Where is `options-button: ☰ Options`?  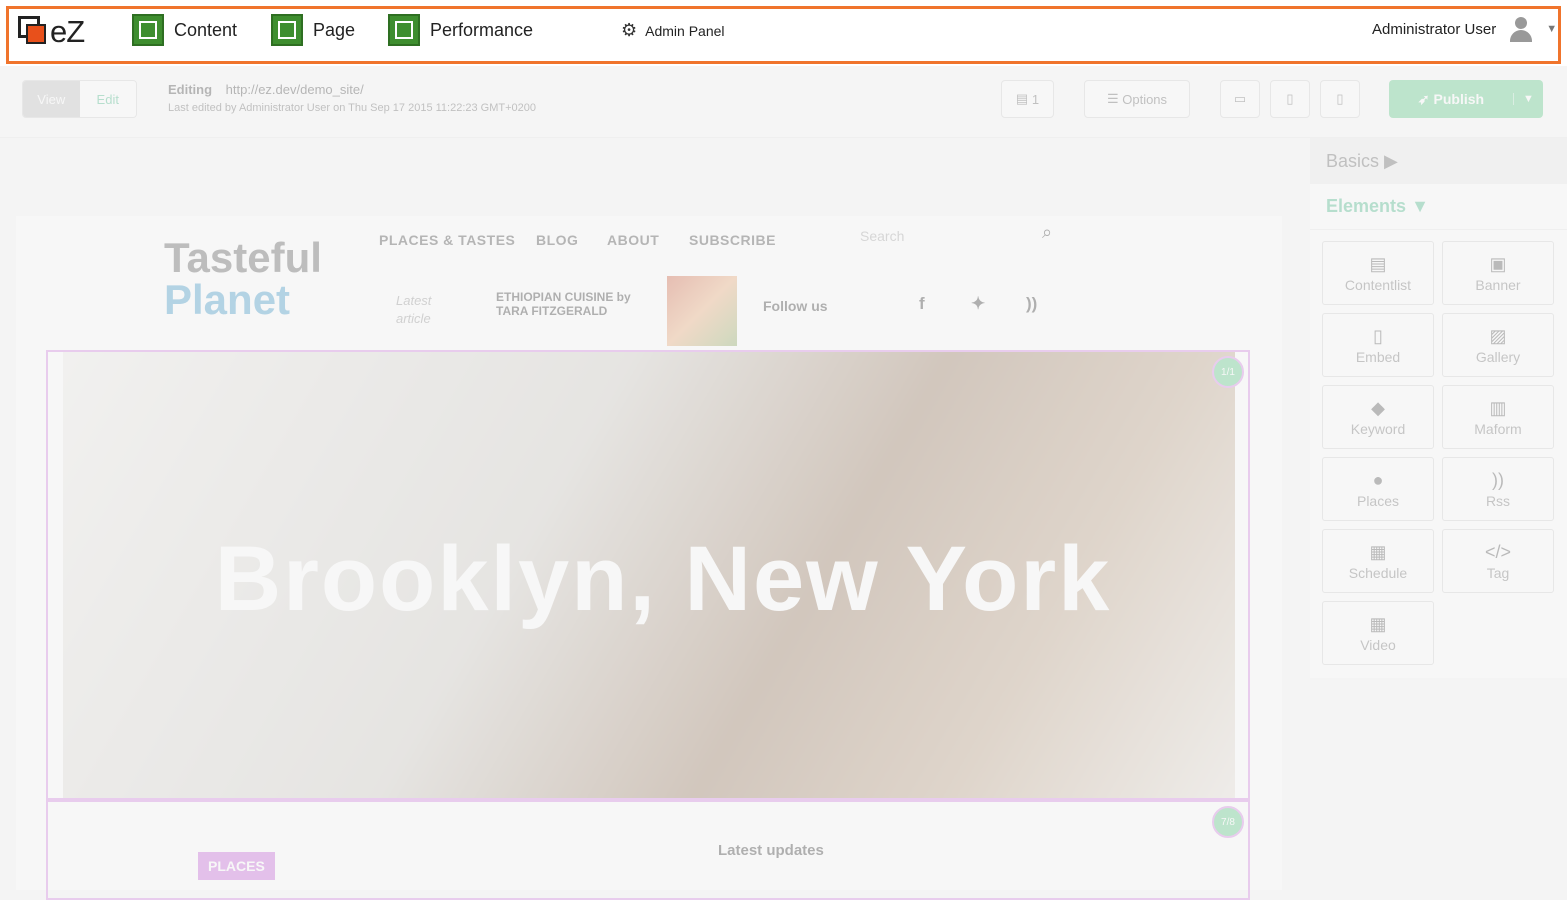 options-button: ☰ Options is located at coordinates (1137, 99).